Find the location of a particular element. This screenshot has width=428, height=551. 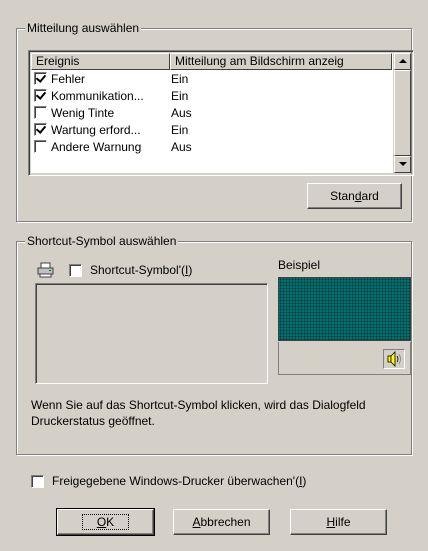

list-item: Wenig Tinte Aus is located at coordinates (212, 112).